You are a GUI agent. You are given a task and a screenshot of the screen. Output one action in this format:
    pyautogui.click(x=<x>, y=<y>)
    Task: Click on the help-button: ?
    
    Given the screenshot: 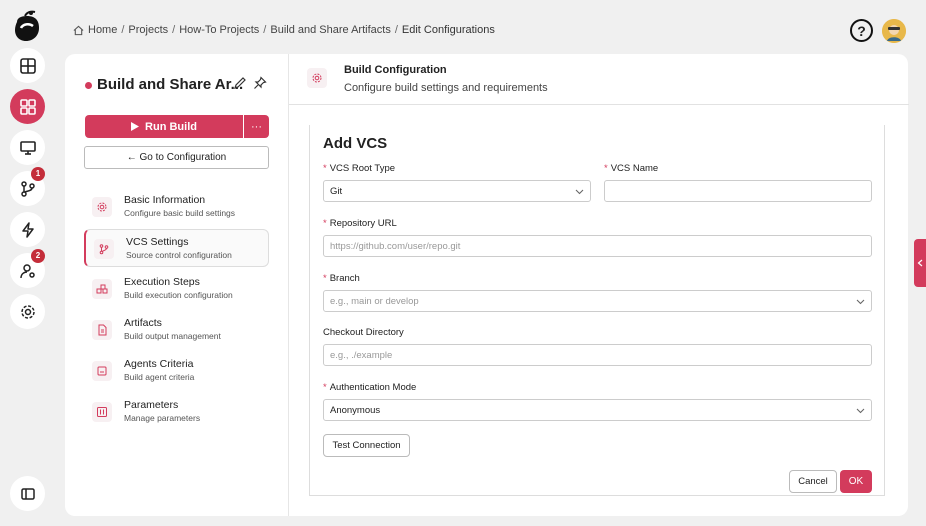 What is the action you would take?
    pyautogui.click(x=861, y=30)
    